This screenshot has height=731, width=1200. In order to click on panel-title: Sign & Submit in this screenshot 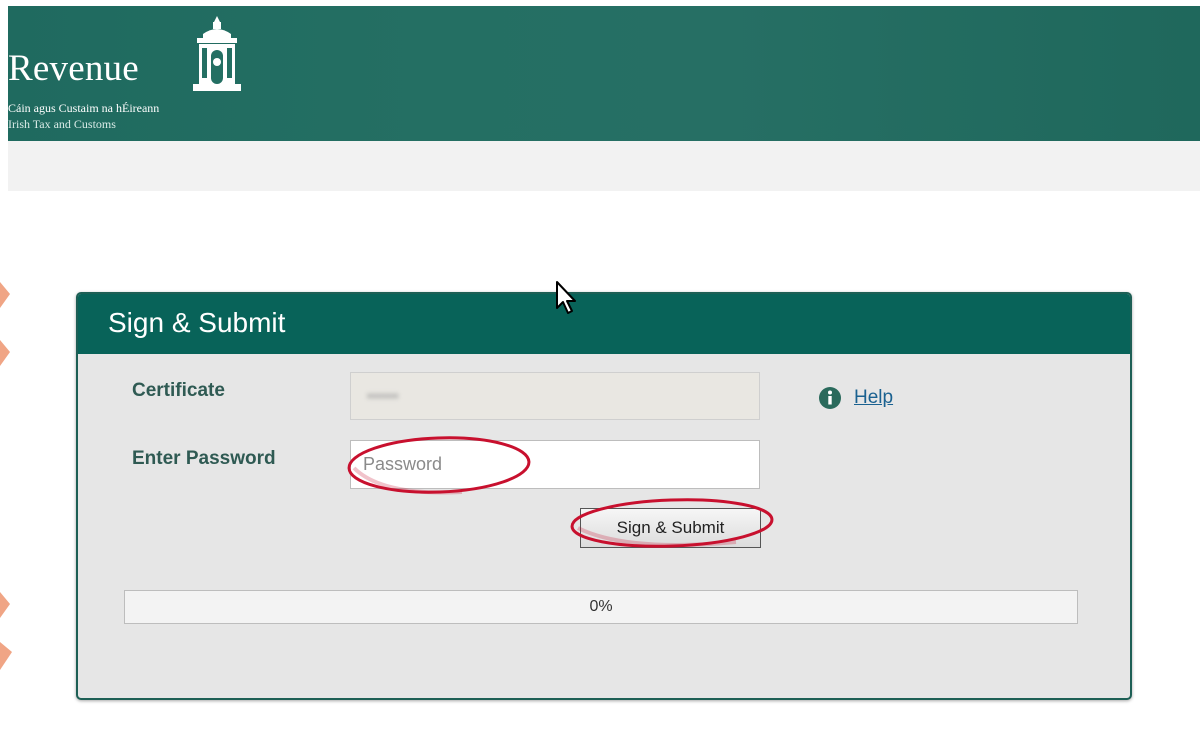, I will do `click(197, 322)`.